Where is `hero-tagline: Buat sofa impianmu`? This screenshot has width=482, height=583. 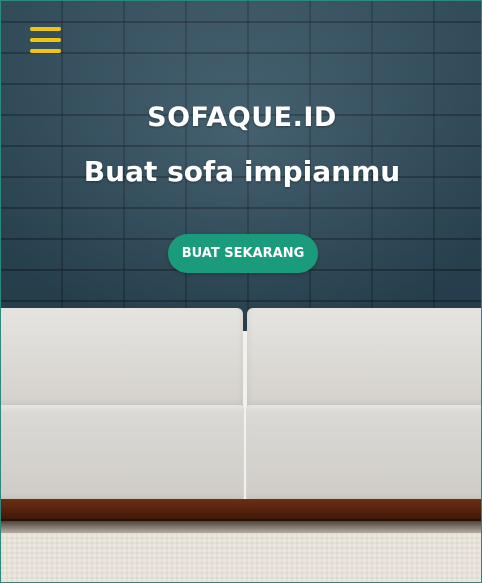 hero-tagline: Buat sofa impianmu is located at coordinates (242, 171).